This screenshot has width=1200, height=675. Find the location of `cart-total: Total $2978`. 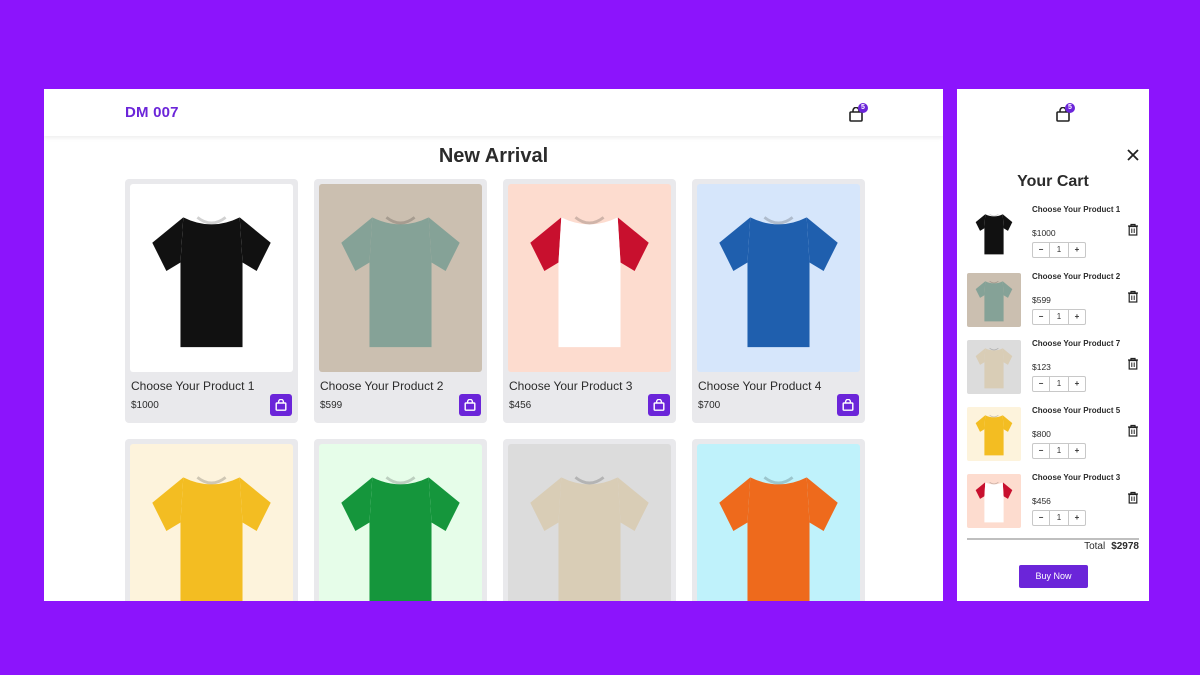

cart-total: Total $2978 is located at coordinates (1111, 546).